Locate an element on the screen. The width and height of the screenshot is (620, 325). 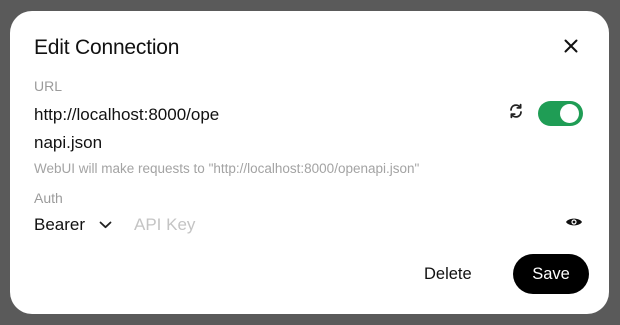
refresh-icon is located at coordinates (516, 113).